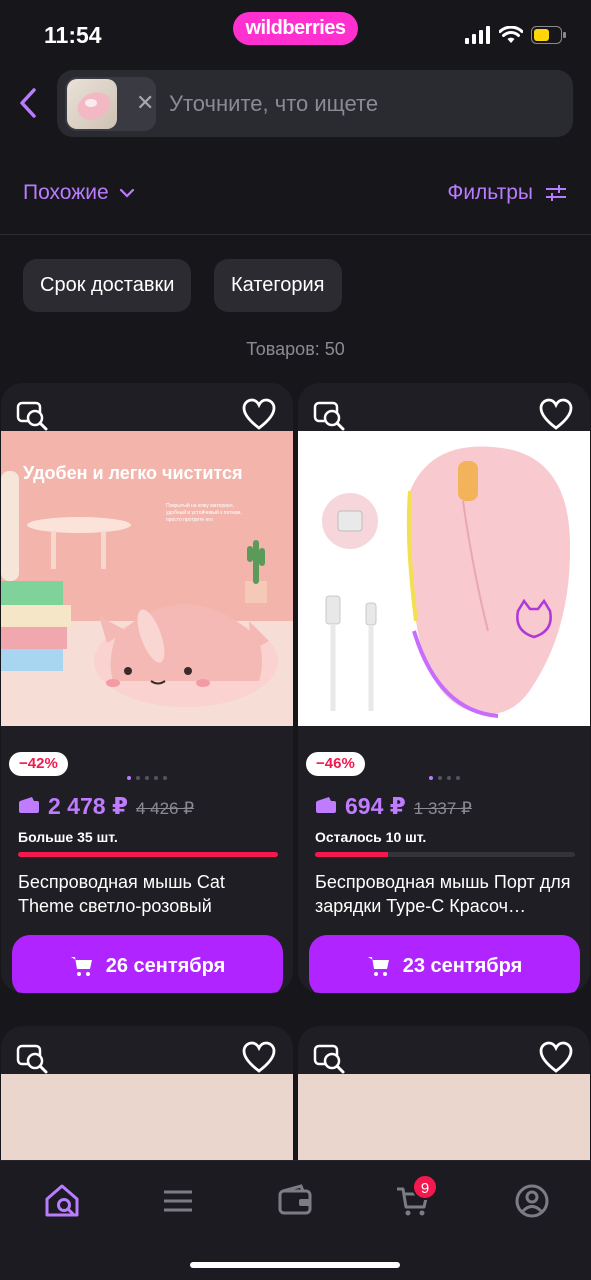 The image size is (591, 1280). Describe the element at coordinates (88, 806) in the screenshot. I see `price: 2 478 ₽` at that location.